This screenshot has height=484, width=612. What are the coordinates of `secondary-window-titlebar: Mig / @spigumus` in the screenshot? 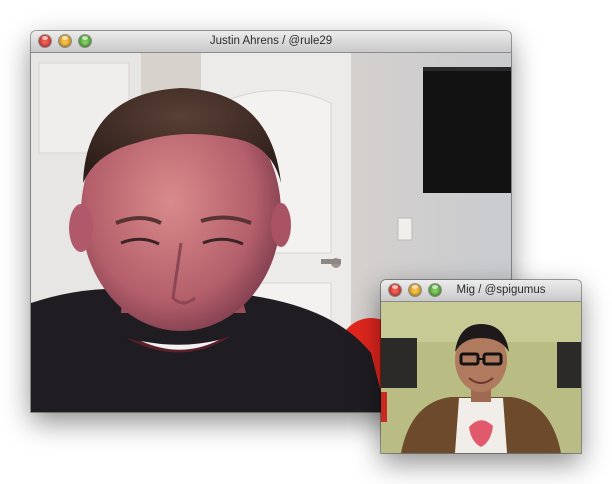 It's located at (481, 291).